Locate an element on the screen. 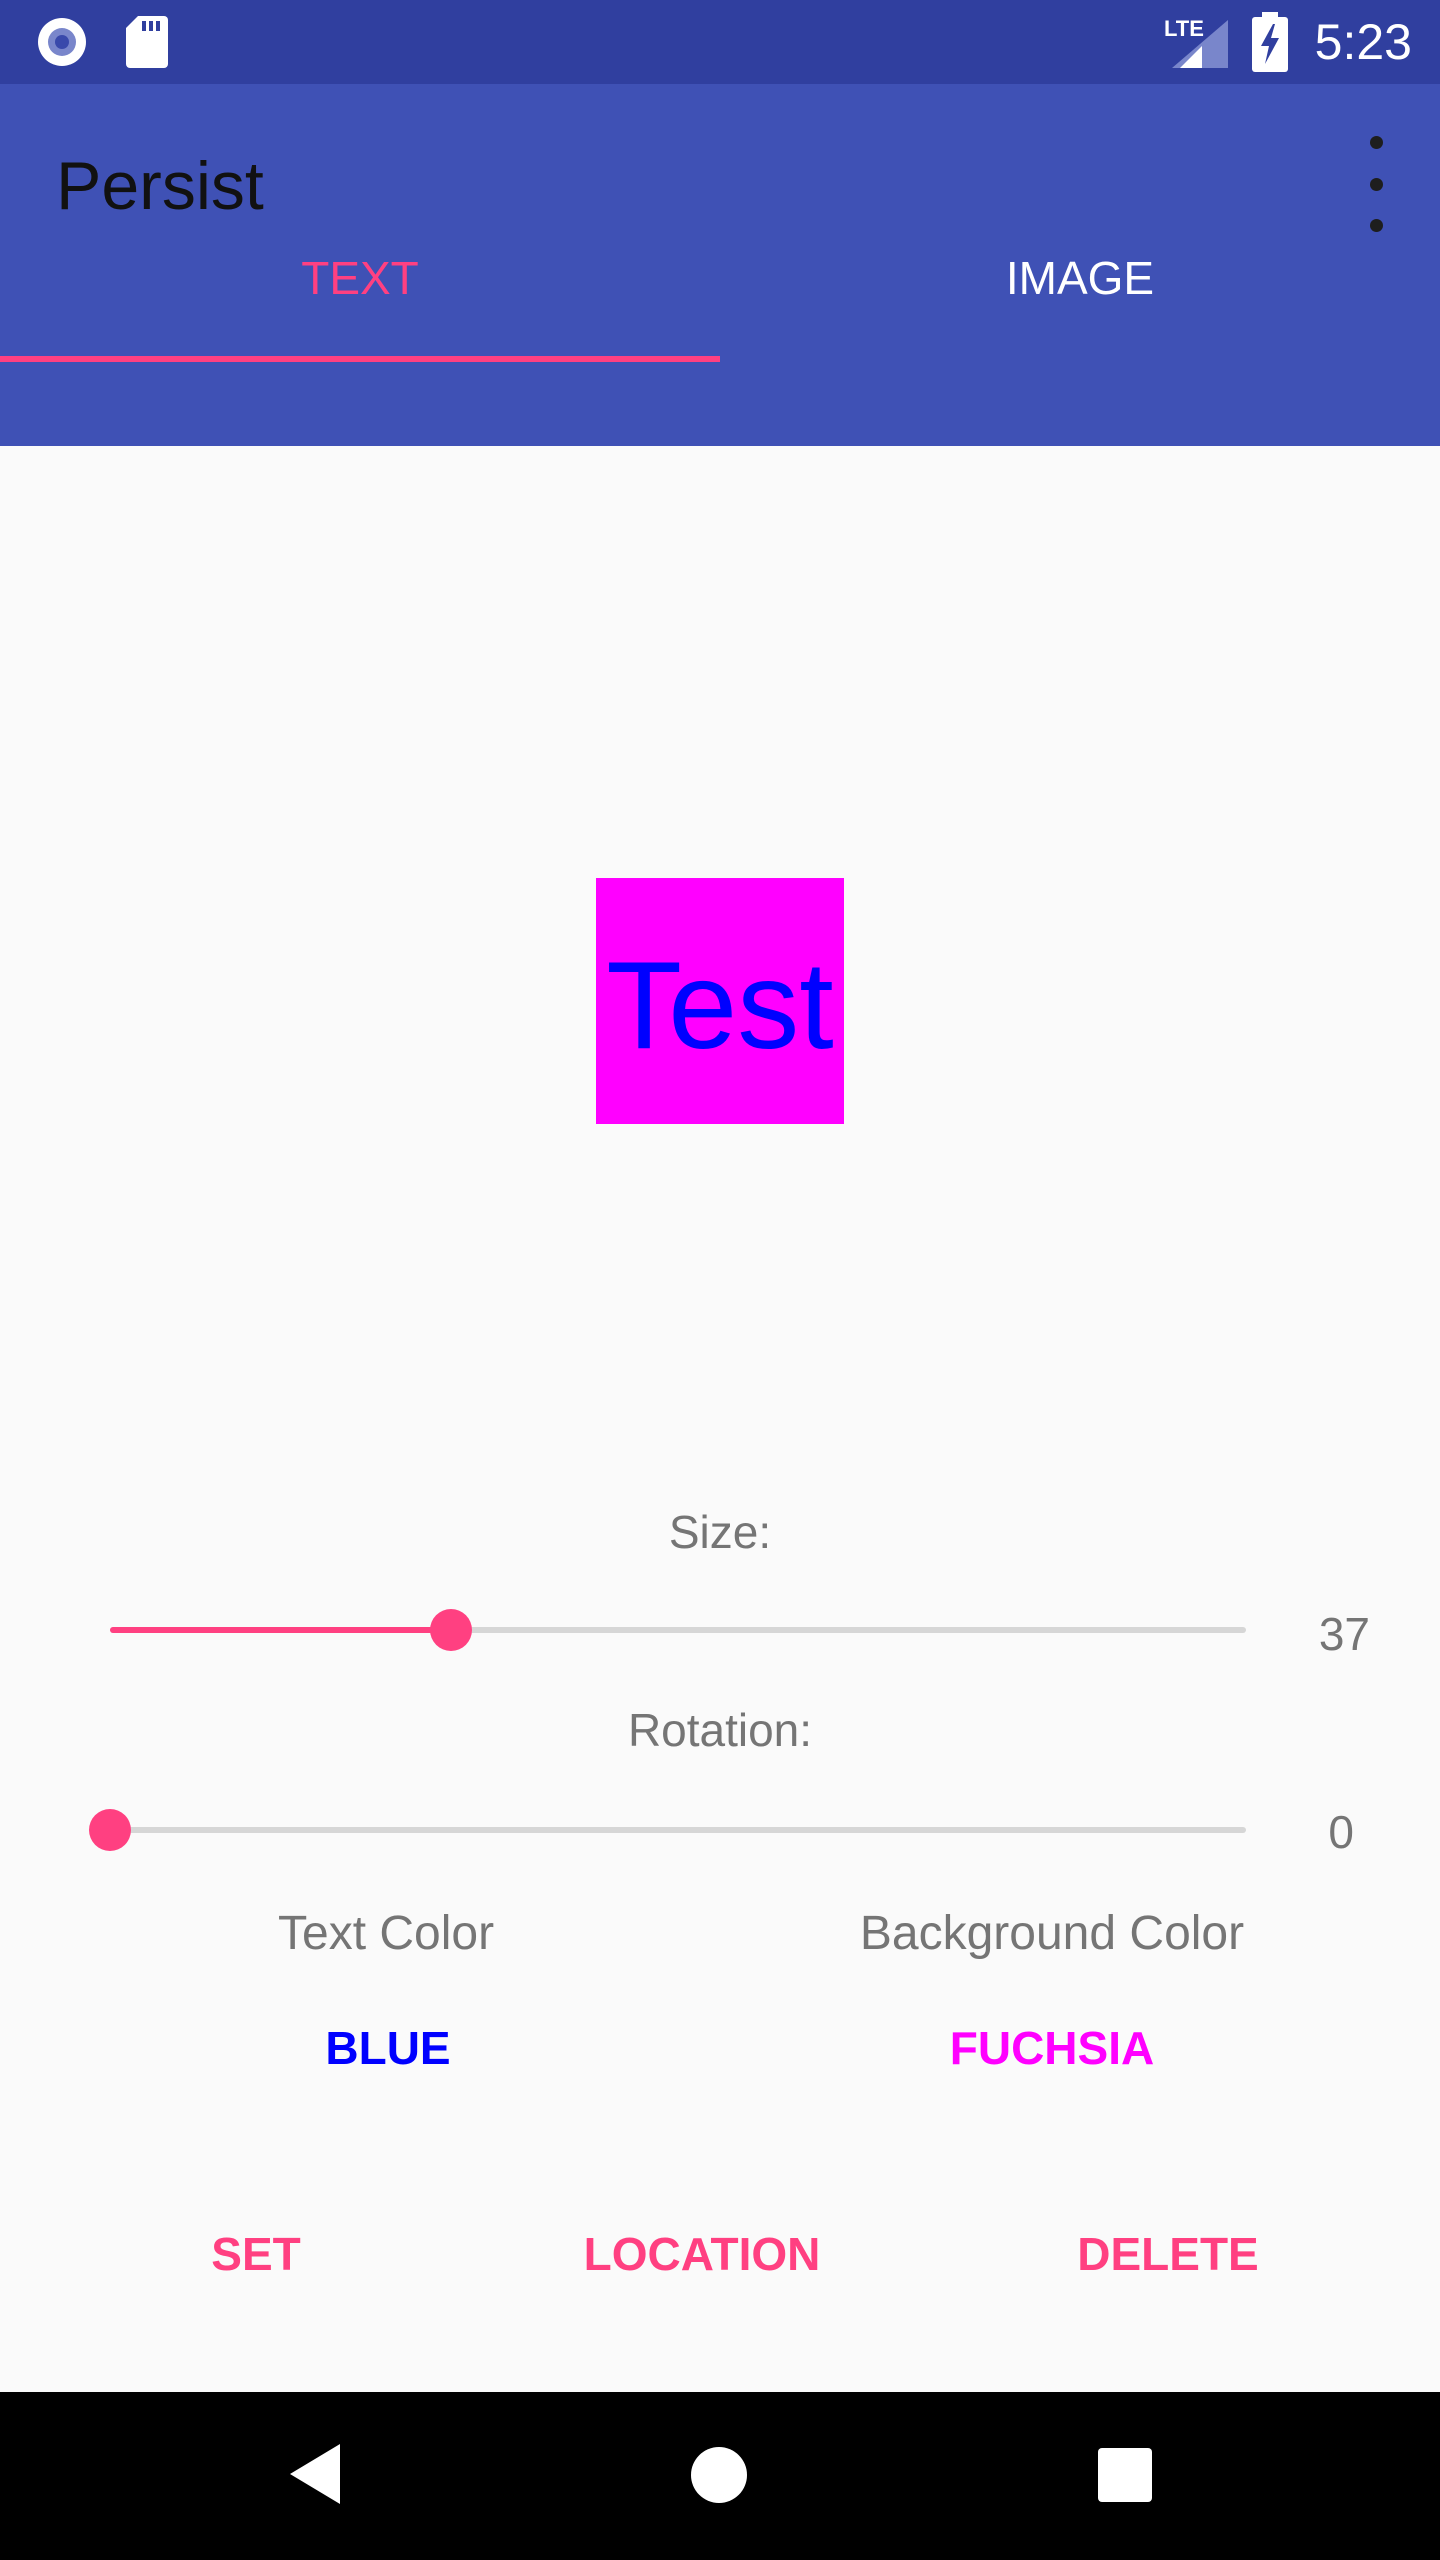 The height and width of the screenshot is (2560, 1440). background-color-label: Background Color is located at coordinates (1052, 1933).